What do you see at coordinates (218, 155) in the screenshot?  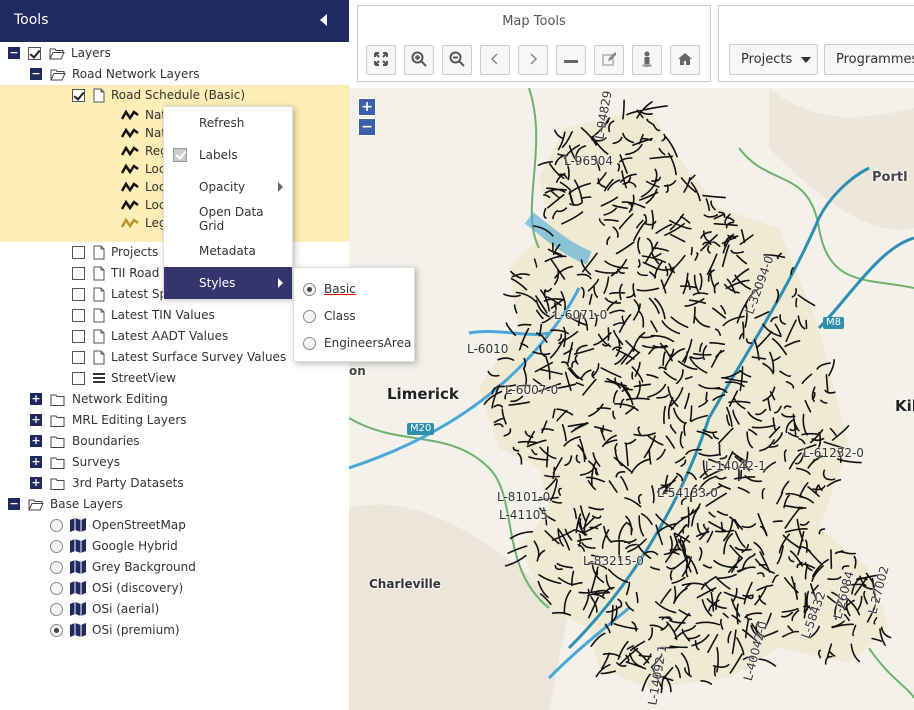 I see `menu-label: Labels` at bounding box center [218, 155].